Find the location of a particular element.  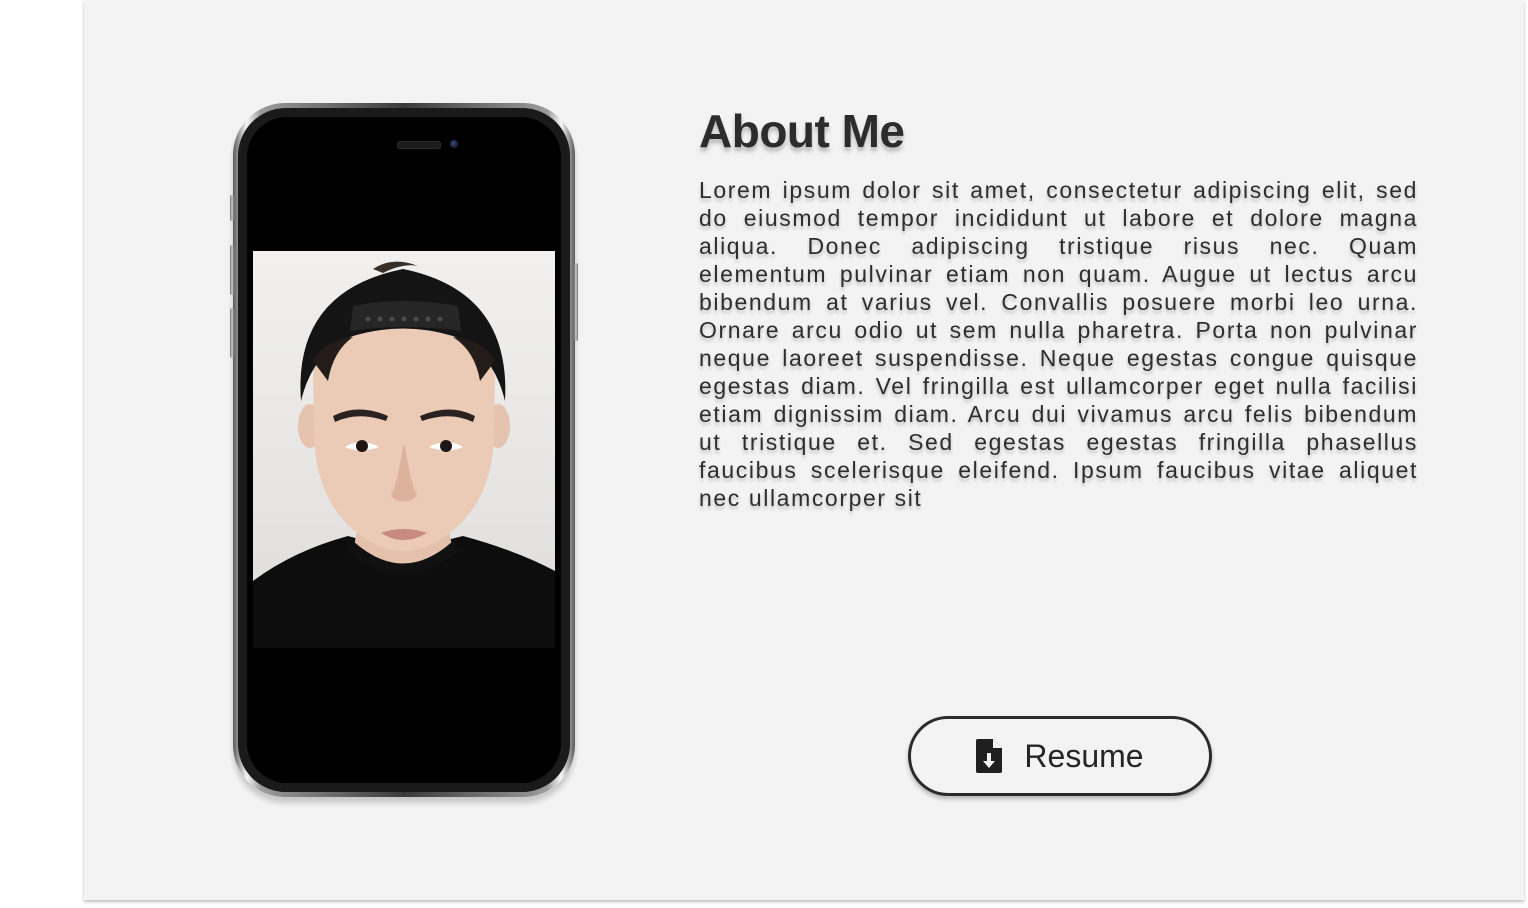

file-download-icon is located at coordinates (989, 756).